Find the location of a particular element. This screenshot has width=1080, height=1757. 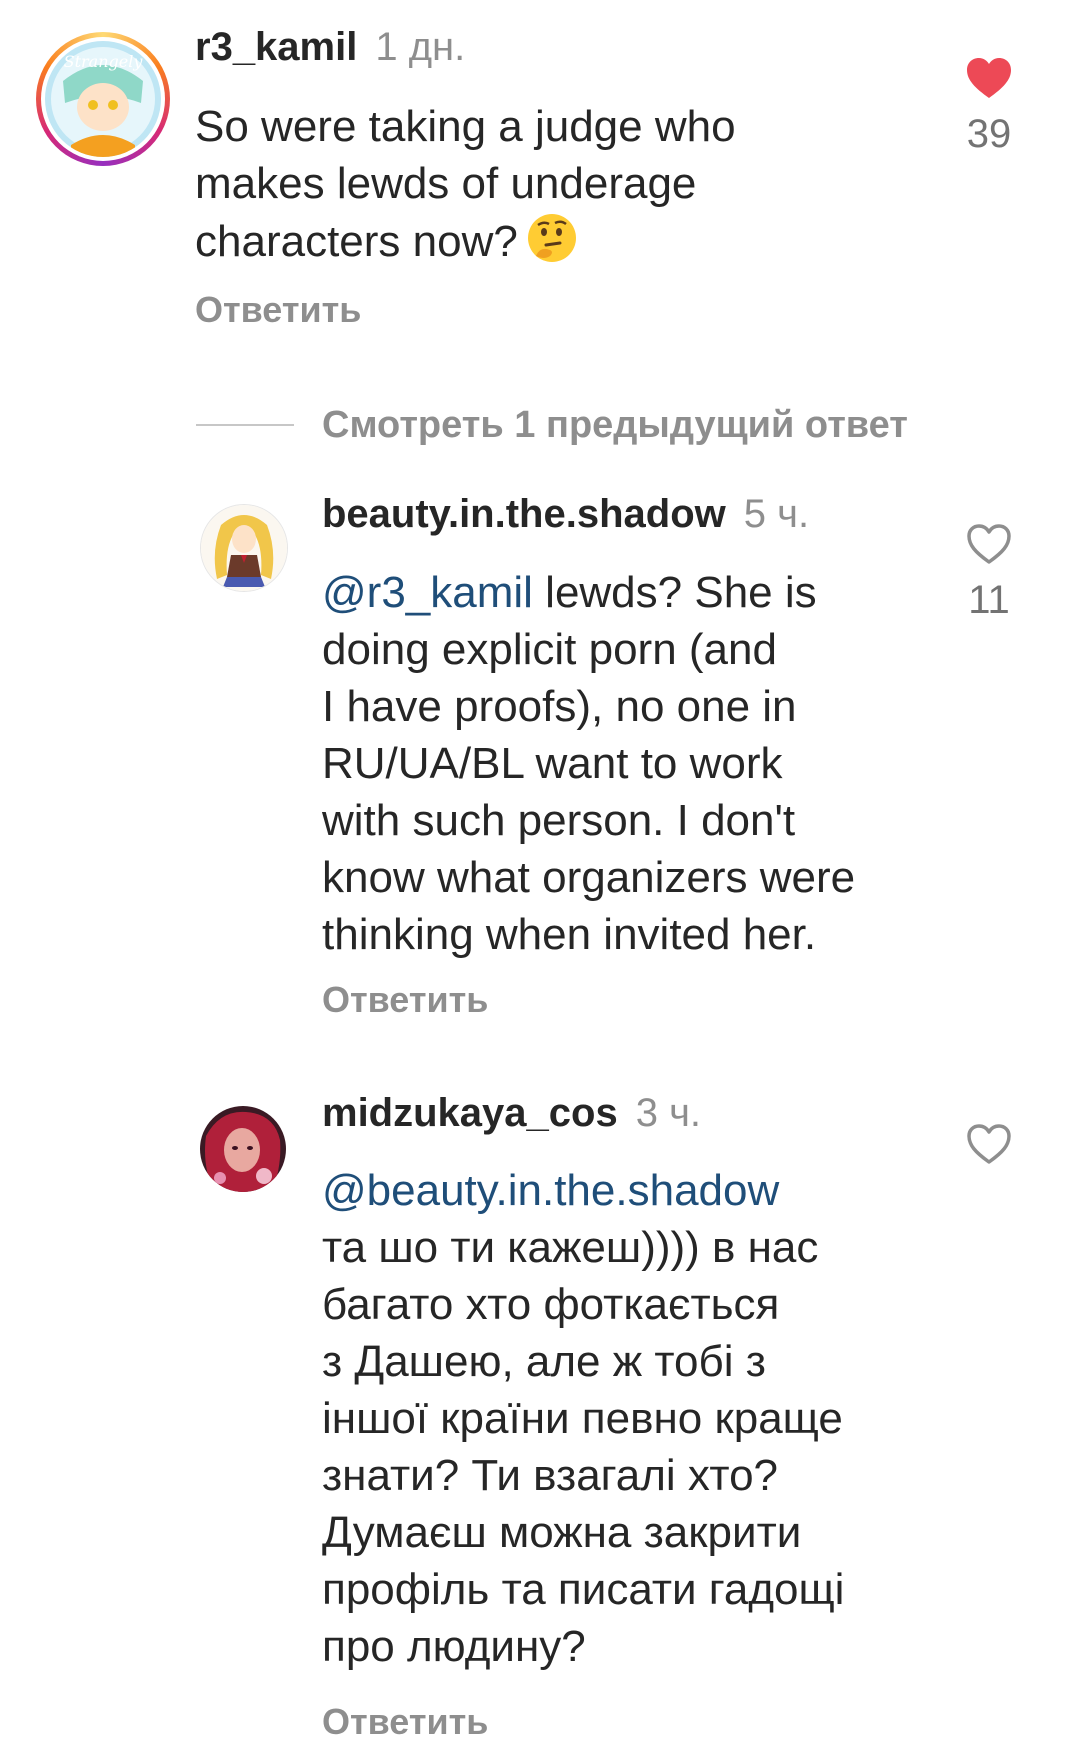

comment-header: r3_kamil 1 дн. is located at coordinates (330, 47).